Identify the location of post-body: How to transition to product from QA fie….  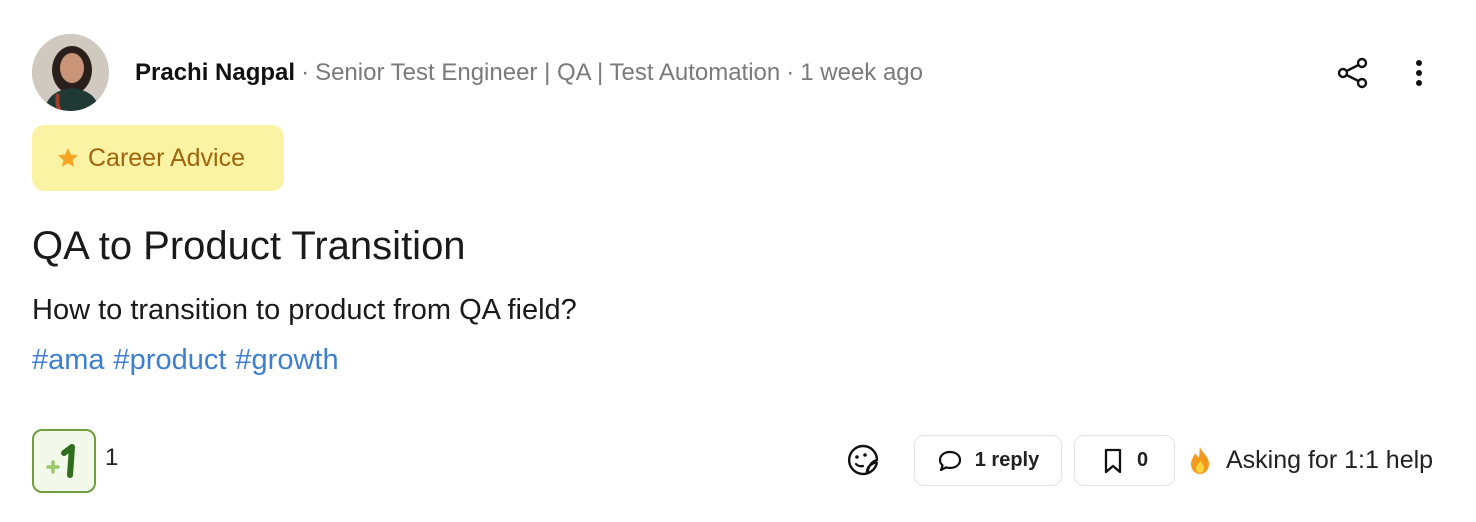
(304, 310).